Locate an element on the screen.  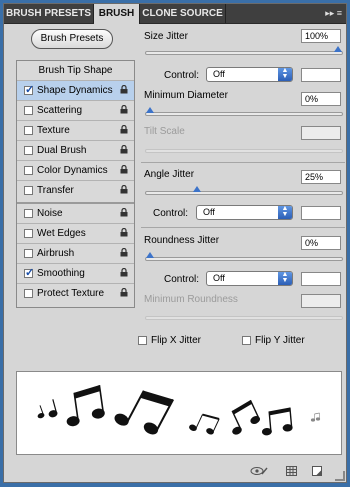
size-jitter-label: Size Jitter is located at coordinates (166, 36).